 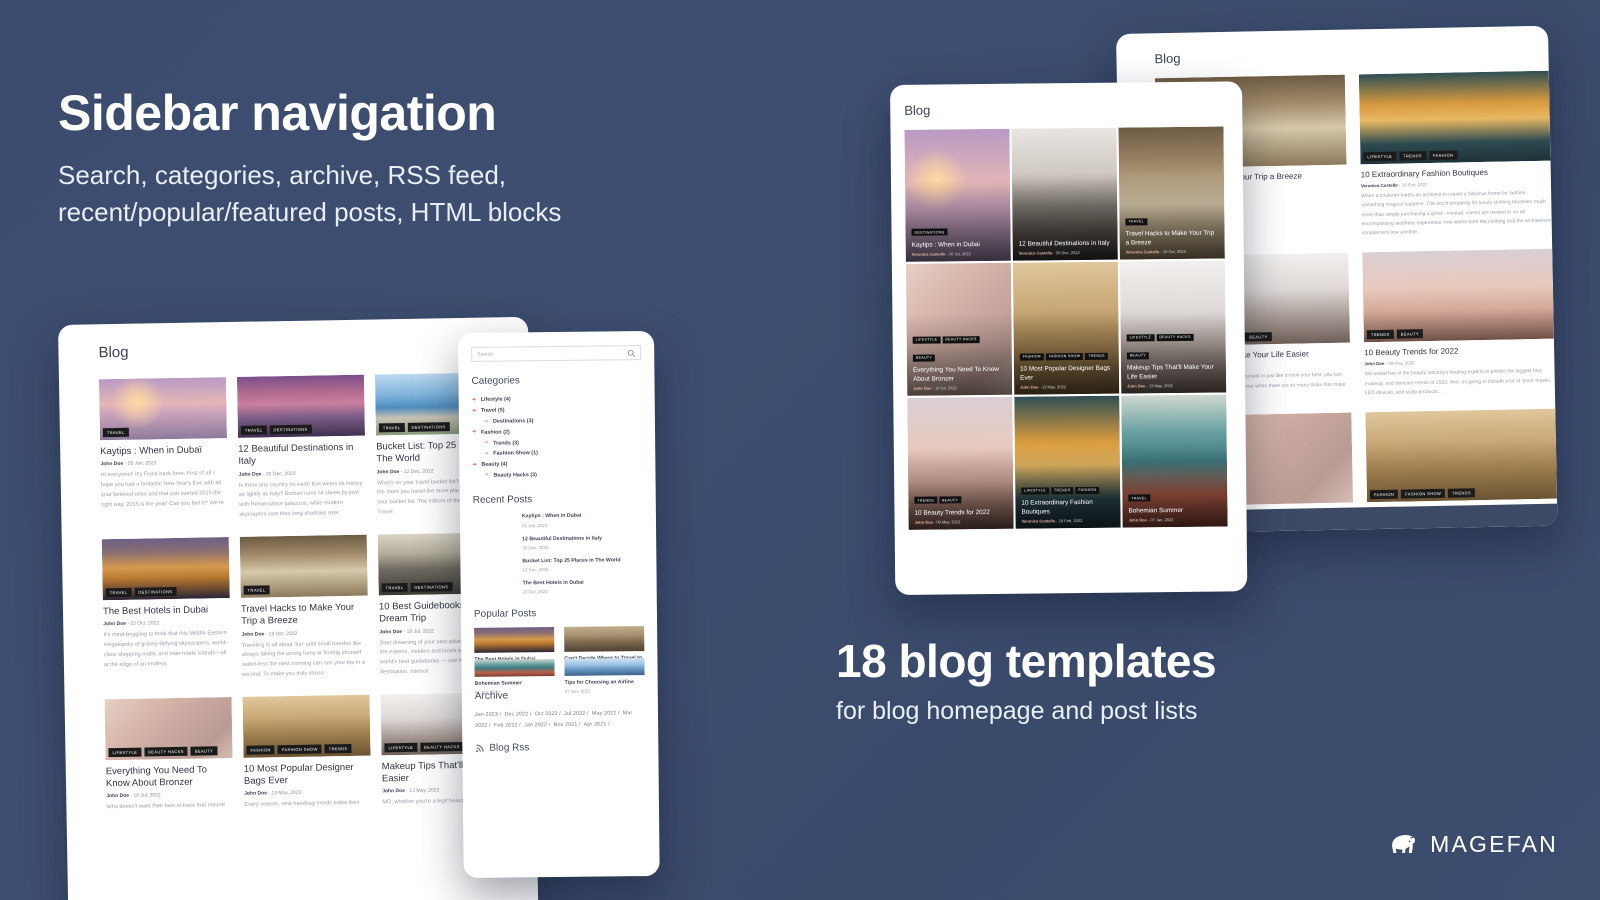 I want to click on grid-post-title: Bohemian Summer, so click(x=1174, y=510).